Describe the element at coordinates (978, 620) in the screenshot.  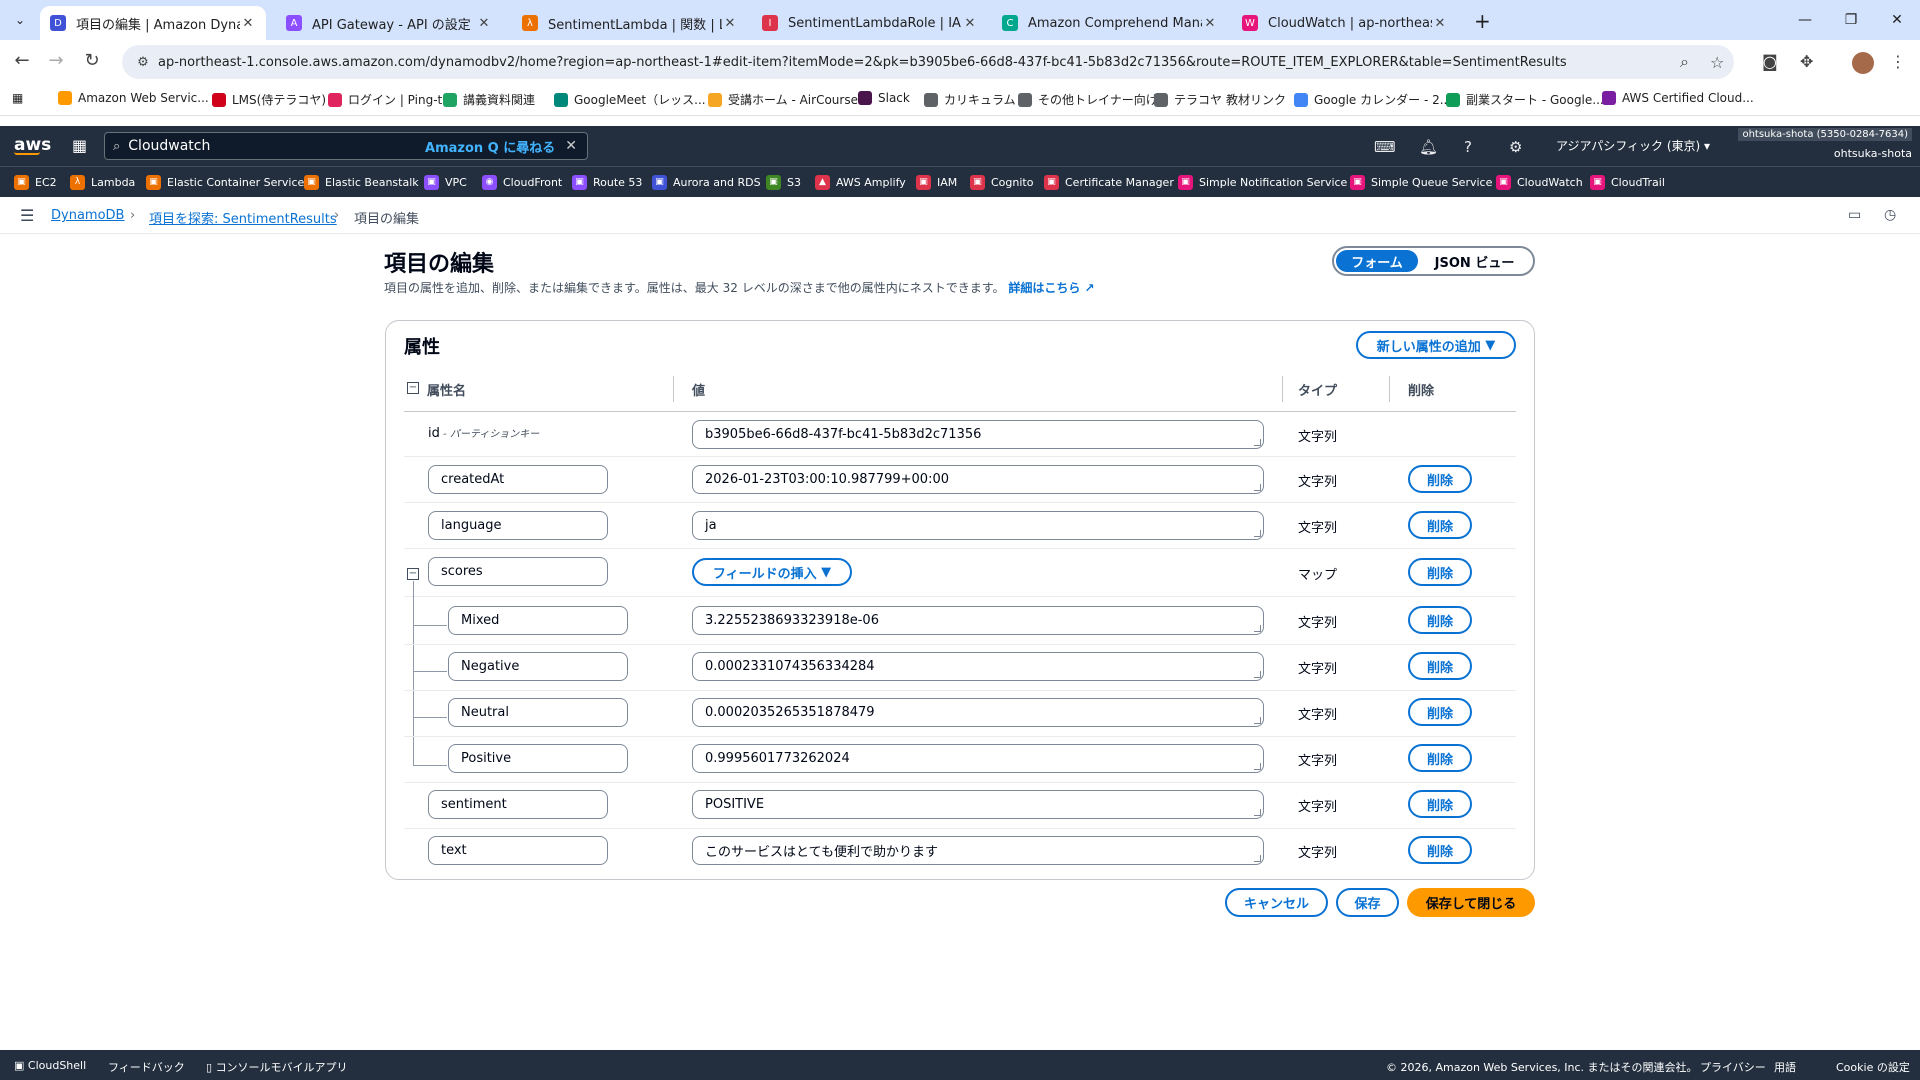
I see `attribute-value-input: 3.2255238693323918e-06` at that location.